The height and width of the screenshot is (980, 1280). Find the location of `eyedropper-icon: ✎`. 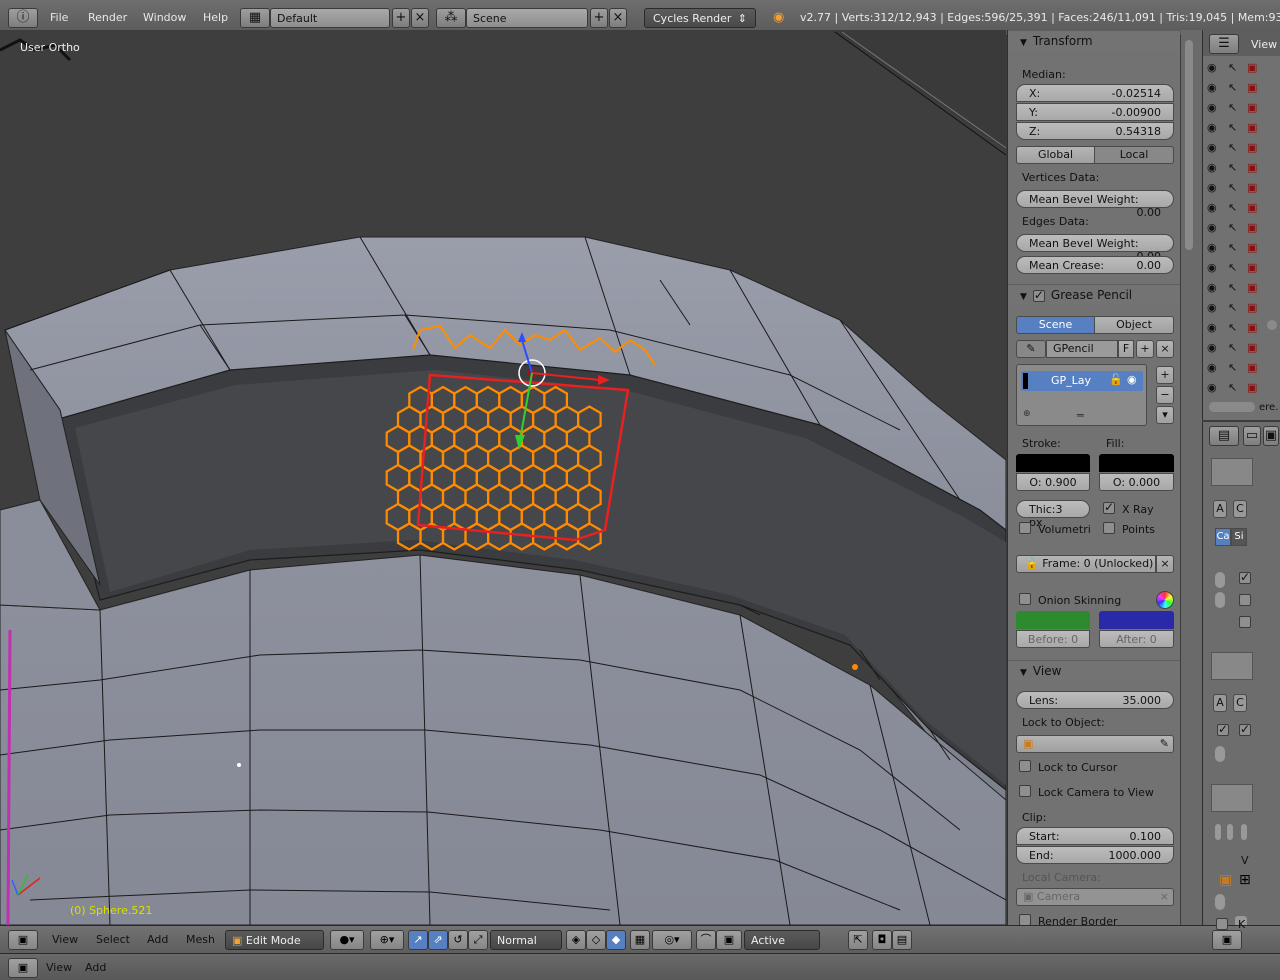

eyedropper-icon: ✎ is located at coordinates (1164, 744).